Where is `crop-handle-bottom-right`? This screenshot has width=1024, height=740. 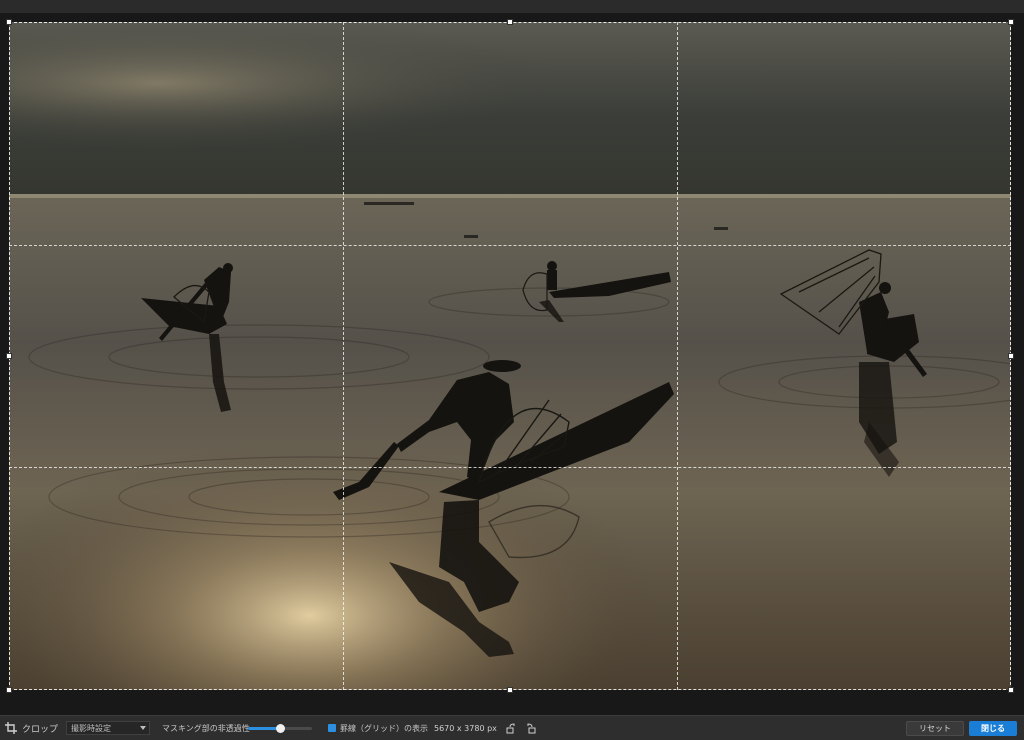 crop-handle-bottom-right is located at coordinates (1011, 690).